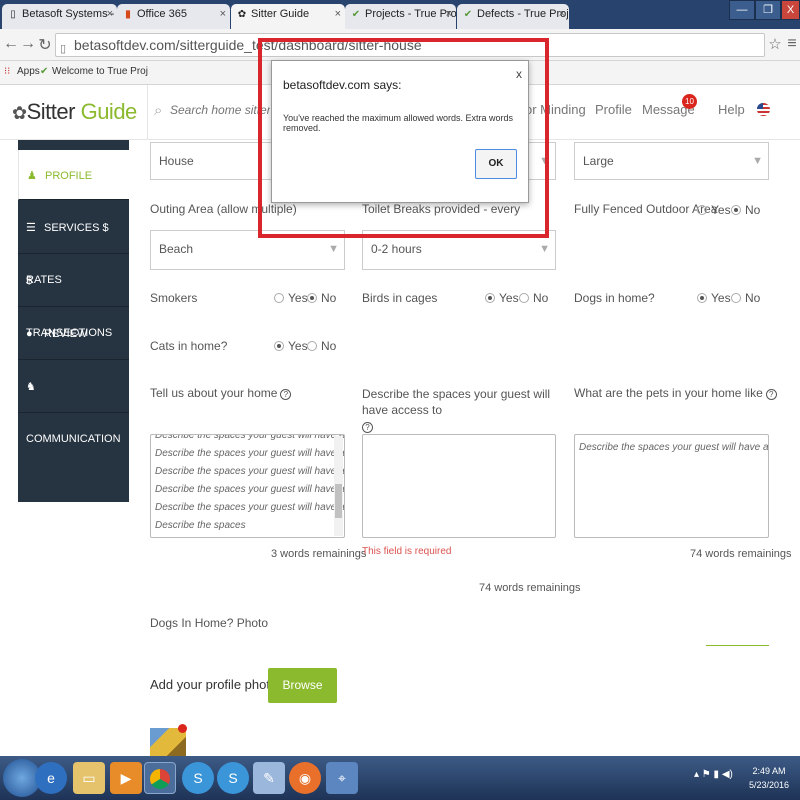 The width and height of the screenshot is (800, 800). What do you see at coordinates (496, 164) in the screenshot?
I see `ok-button: OK` at bounding box center [496, 164].